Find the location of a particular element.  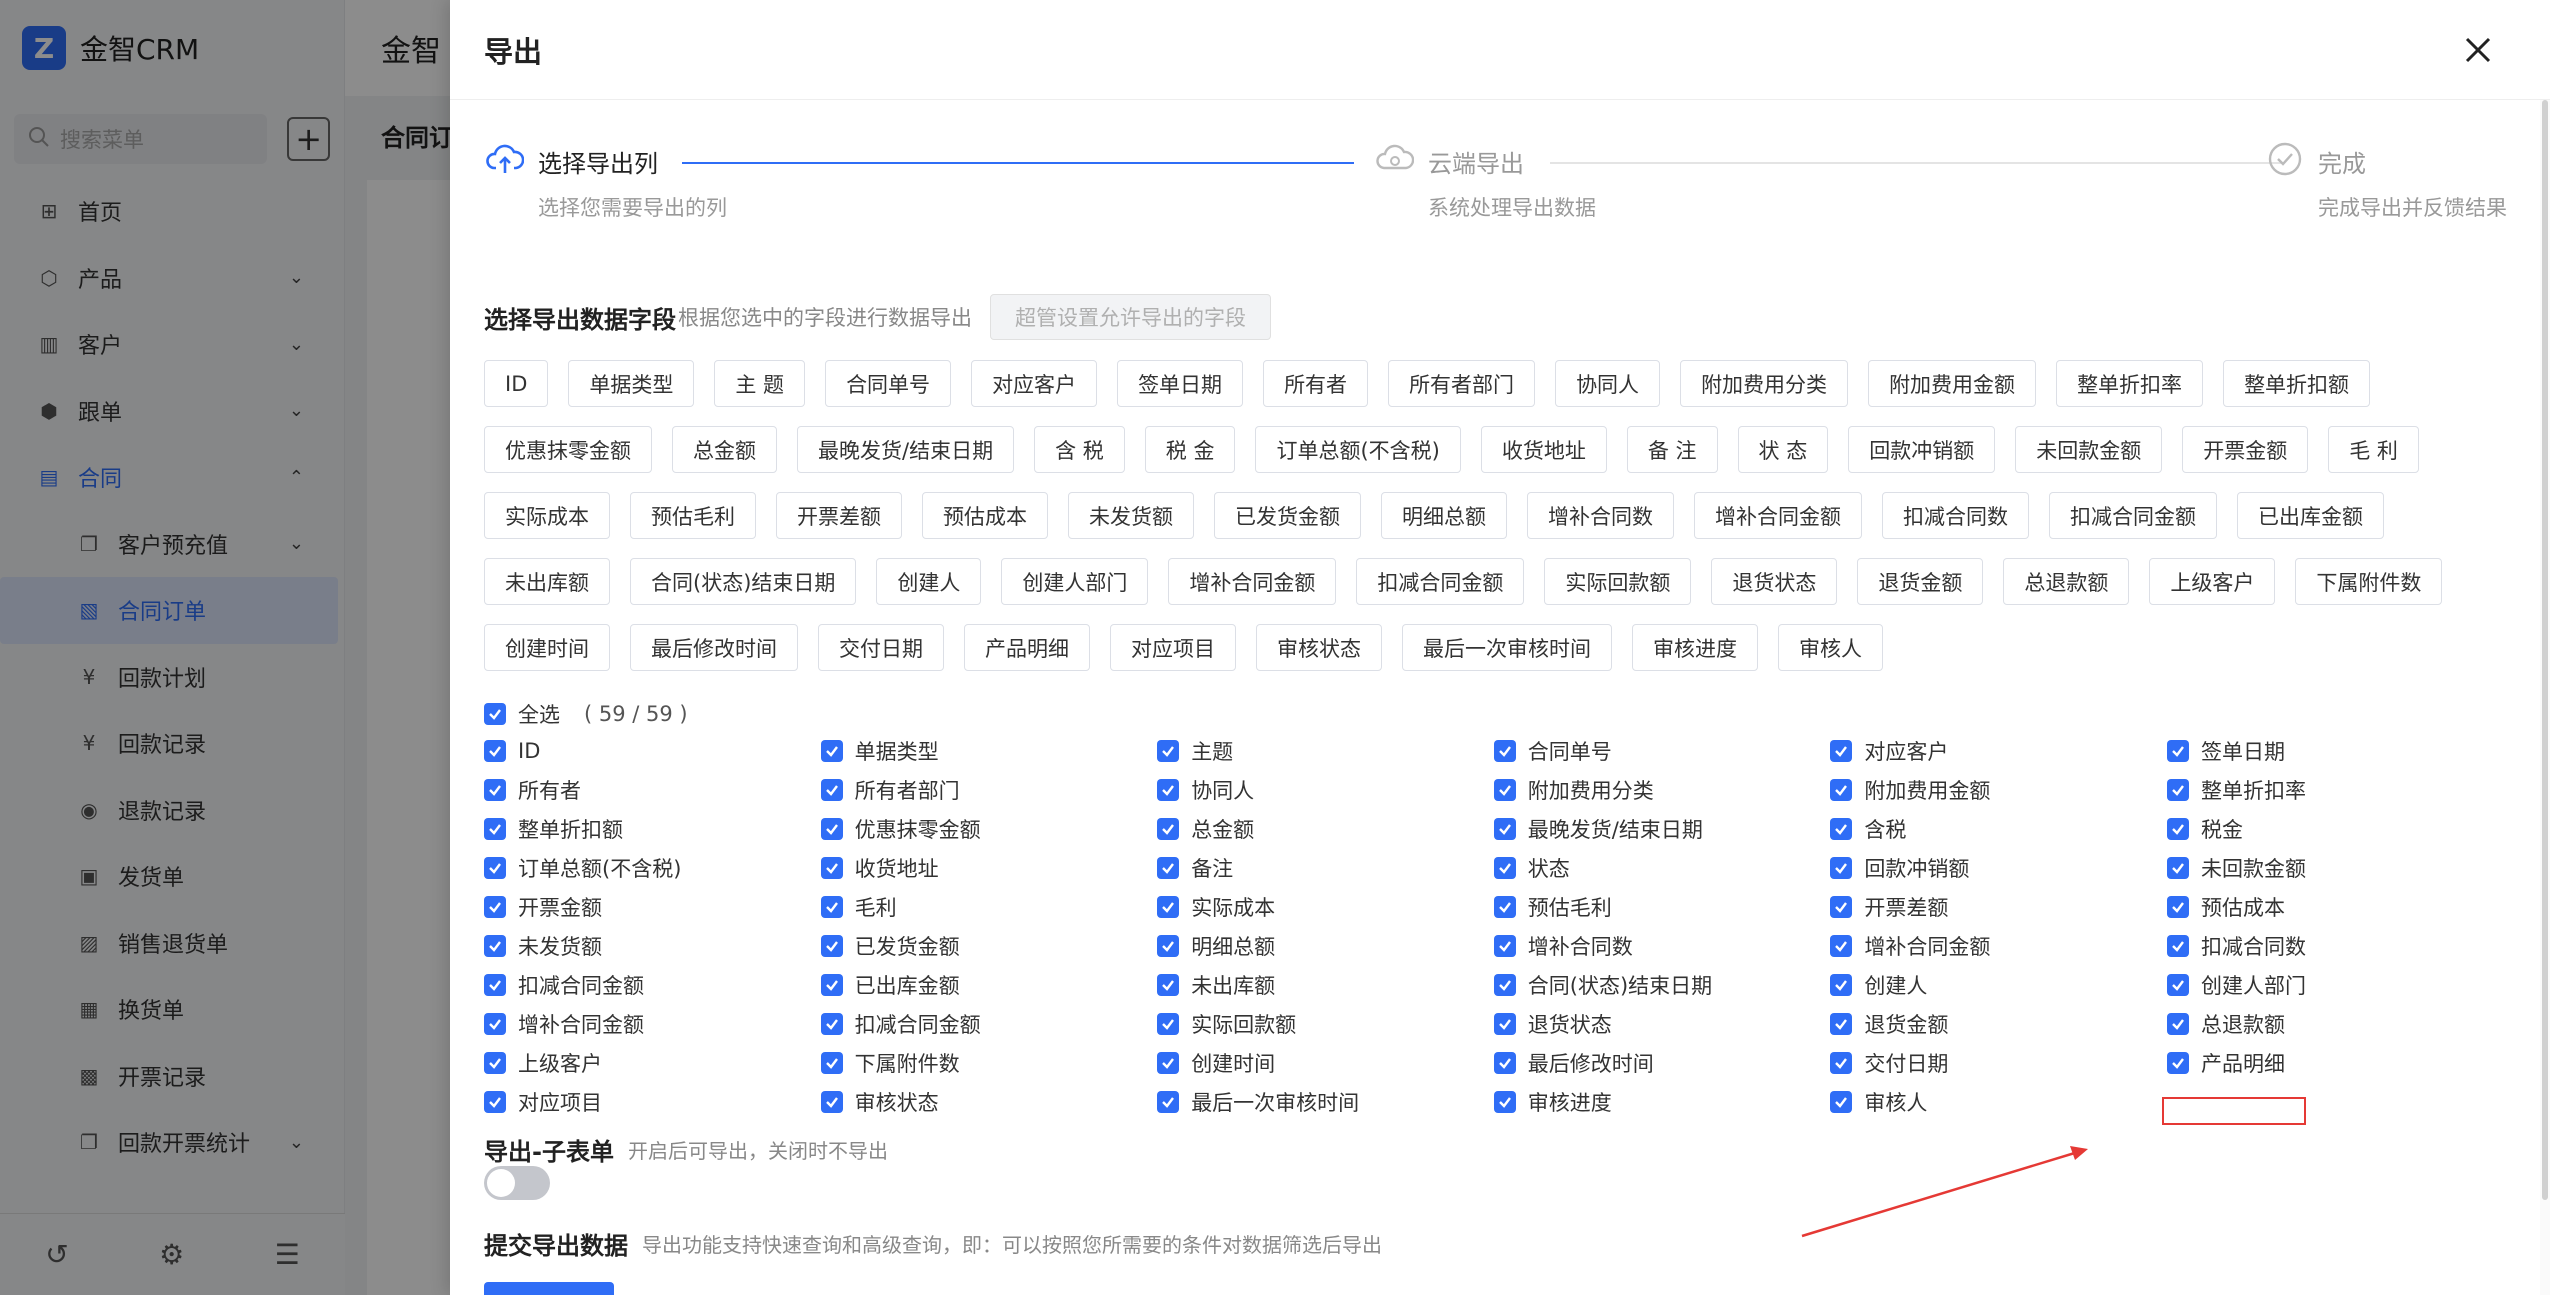

field-tag: 总退款额 is located at coordinates (2066, 581).